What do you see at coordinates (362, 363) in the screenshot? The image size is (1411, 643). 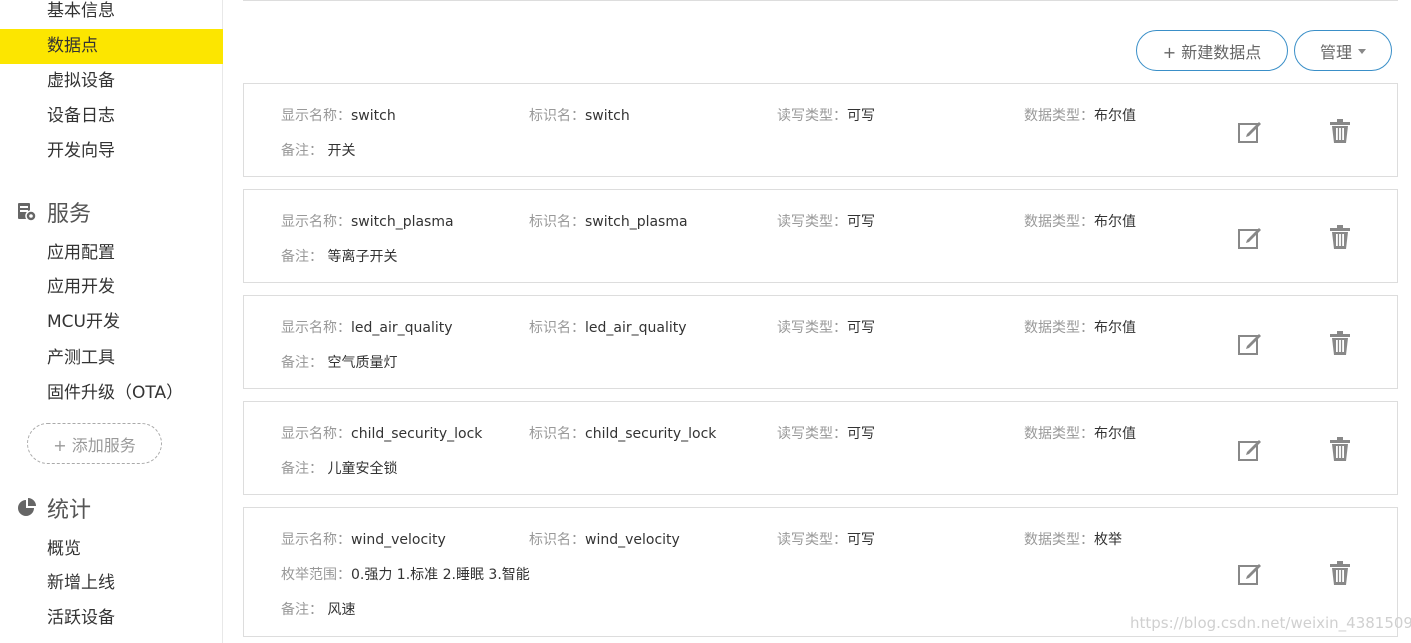 I see `note-value: 空气质量灯` at bounding box center [362, 363].